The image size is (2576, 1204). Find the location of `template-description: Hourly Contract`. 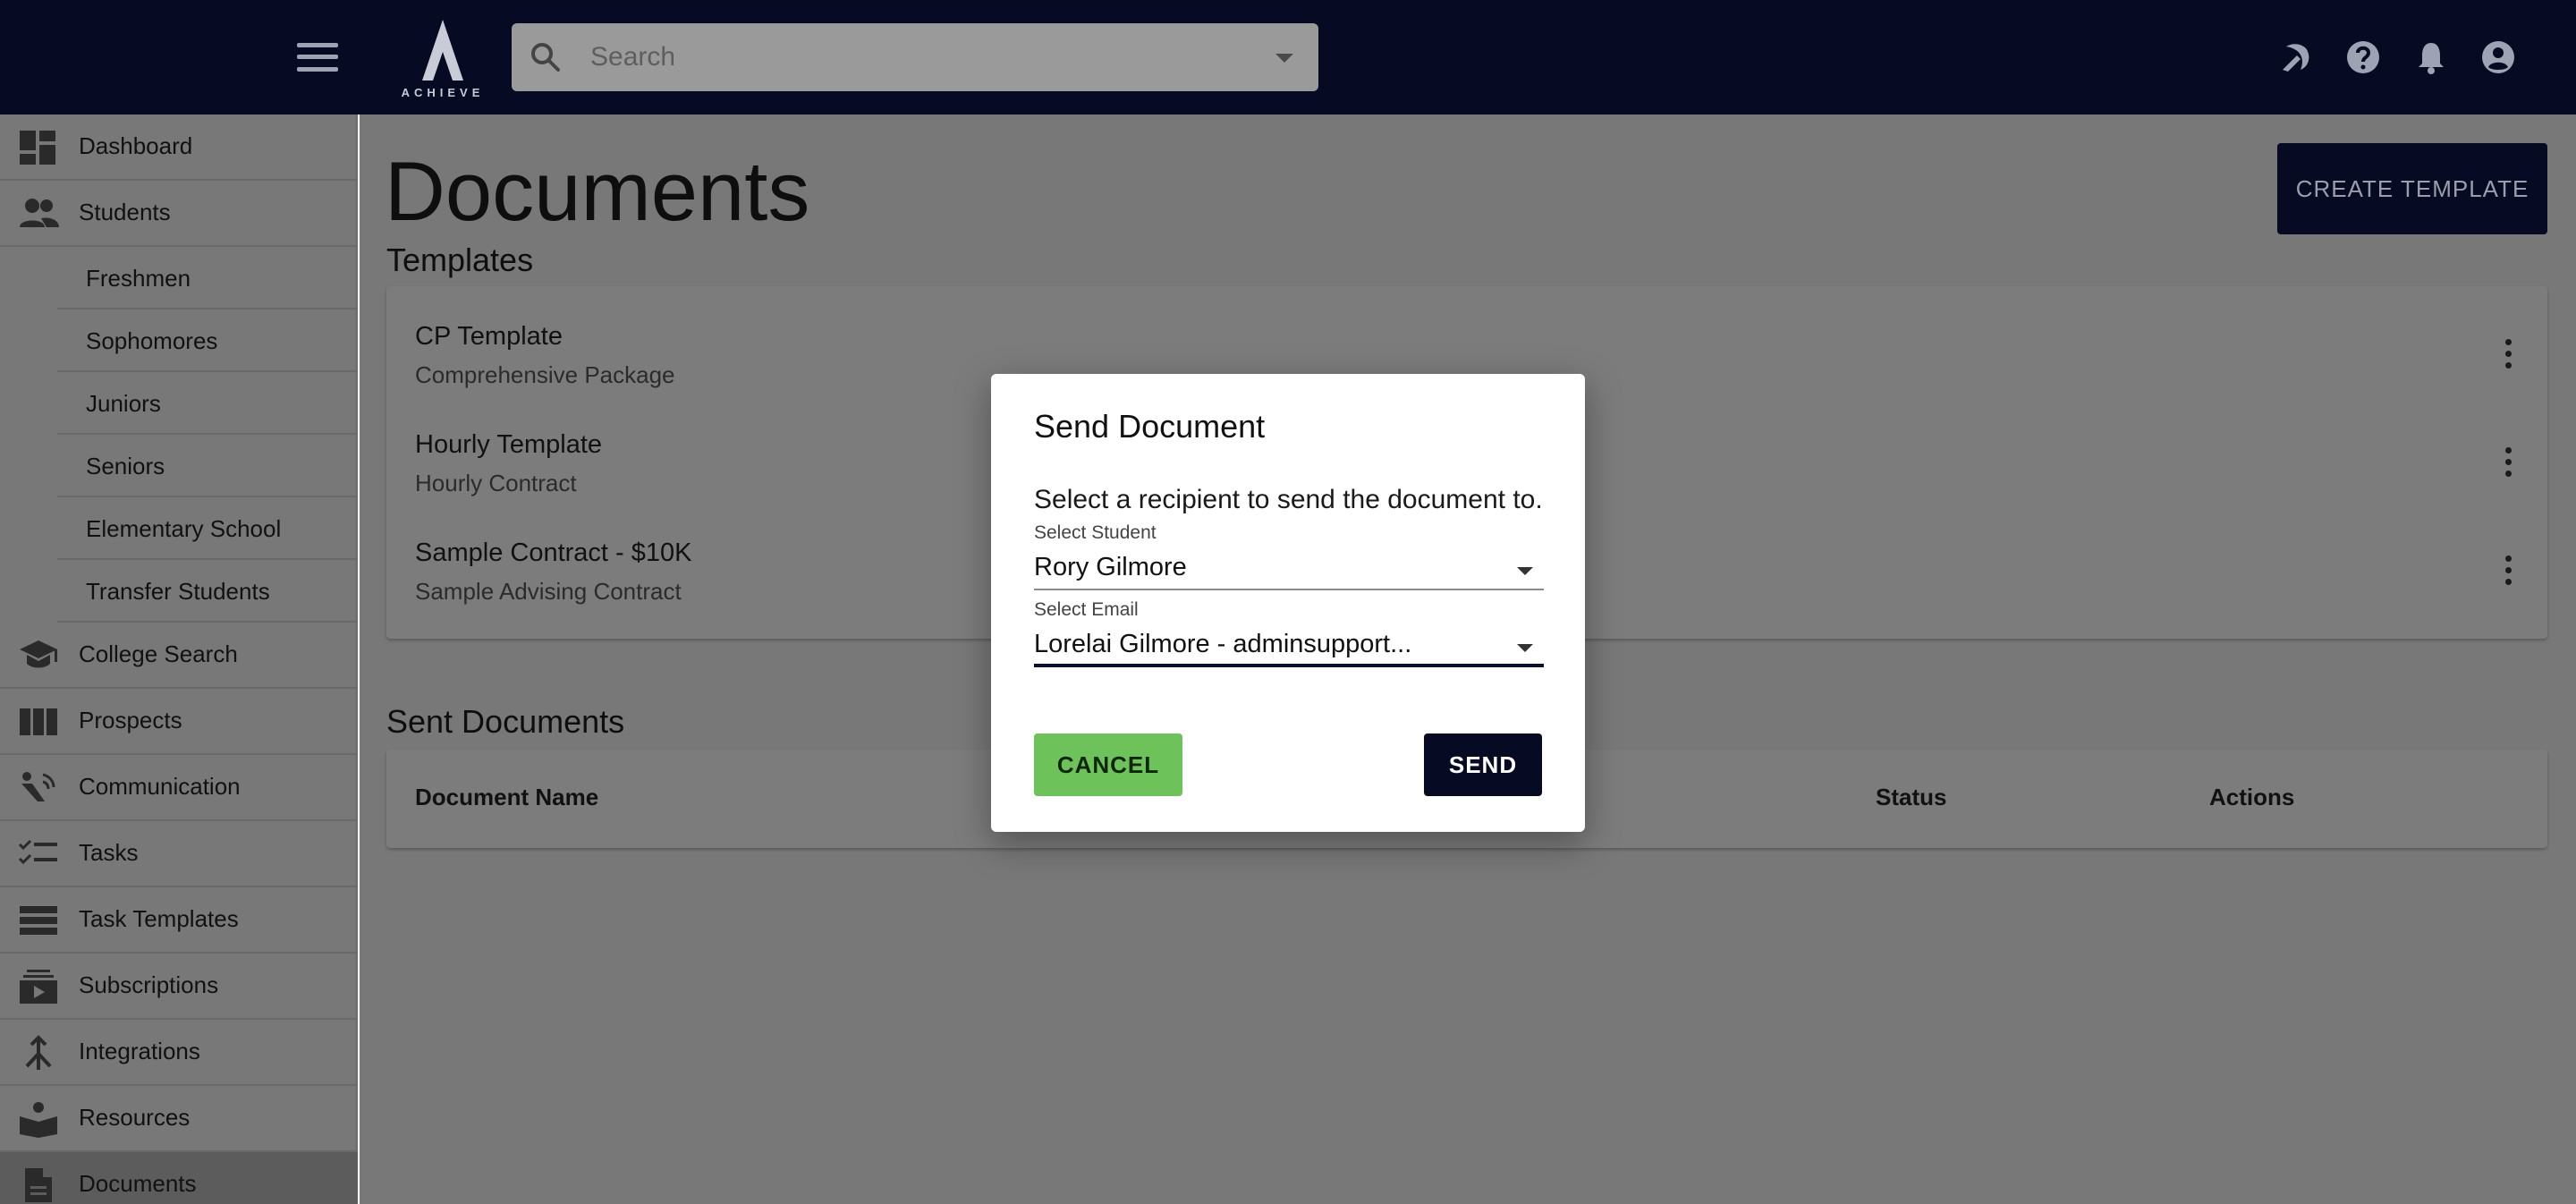

template-description: Hourly Contract is located at coordinates (496, 483).